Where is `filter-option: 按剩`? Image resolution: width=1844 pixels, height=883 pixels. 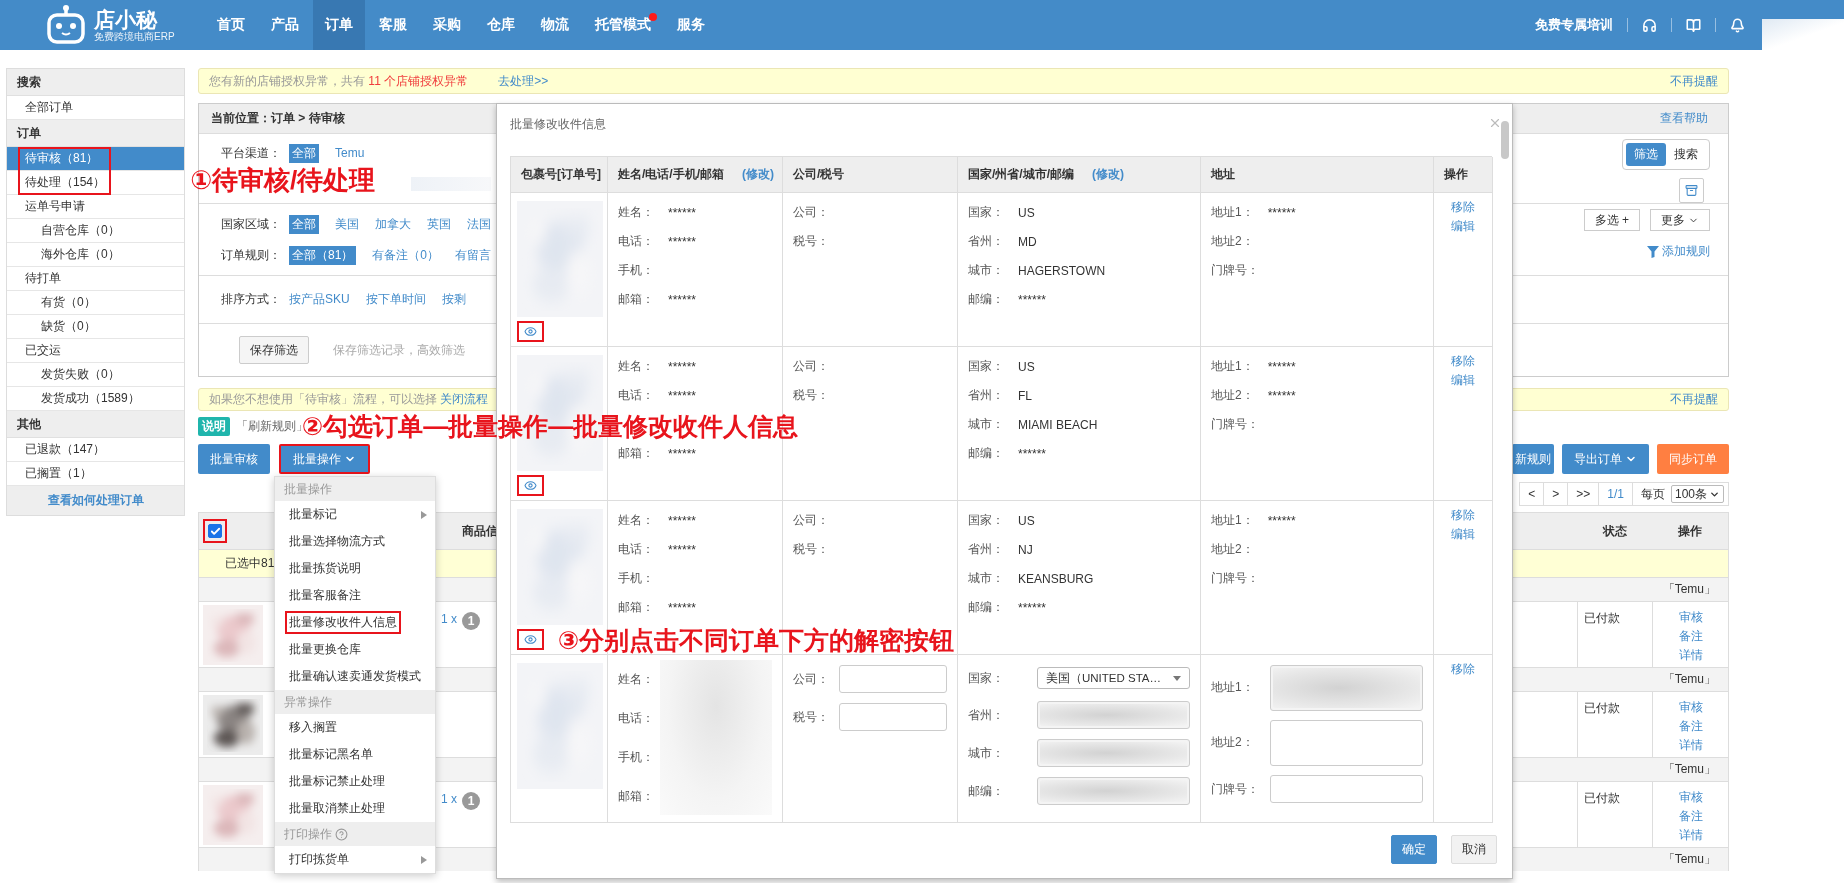
filter-option: 按剩 is located at coordinates (453, 299).